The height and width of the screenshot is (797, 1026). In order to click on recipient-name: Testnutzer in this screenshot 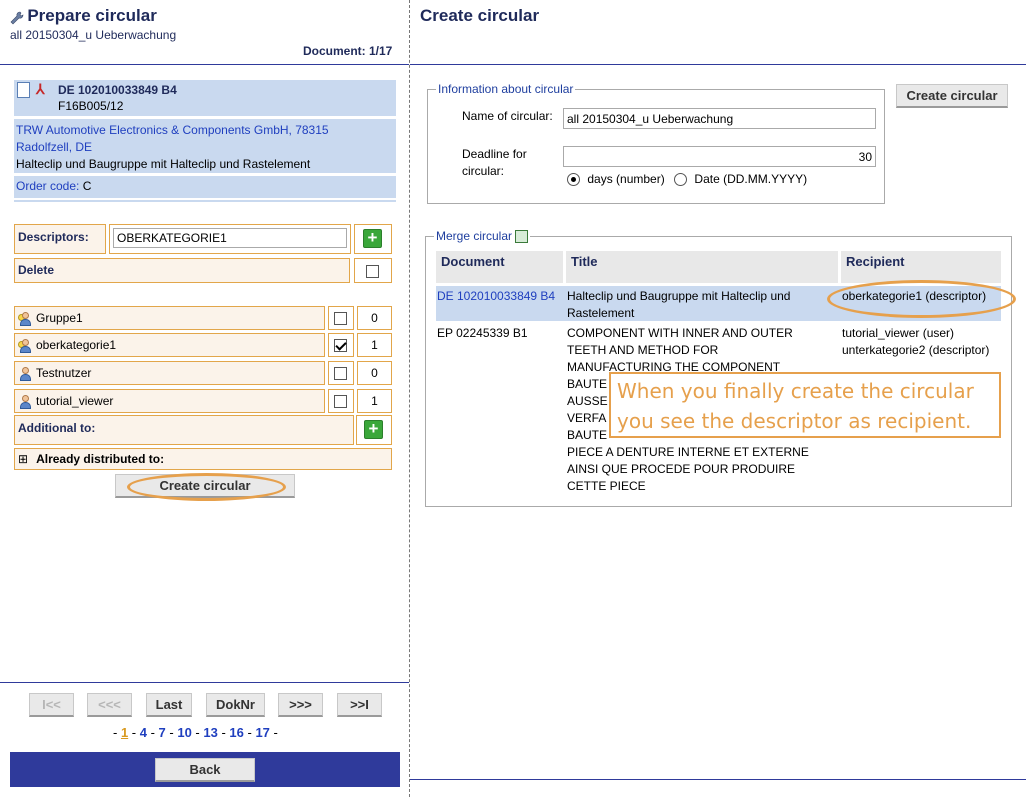, I will do `click(64, 373)`.